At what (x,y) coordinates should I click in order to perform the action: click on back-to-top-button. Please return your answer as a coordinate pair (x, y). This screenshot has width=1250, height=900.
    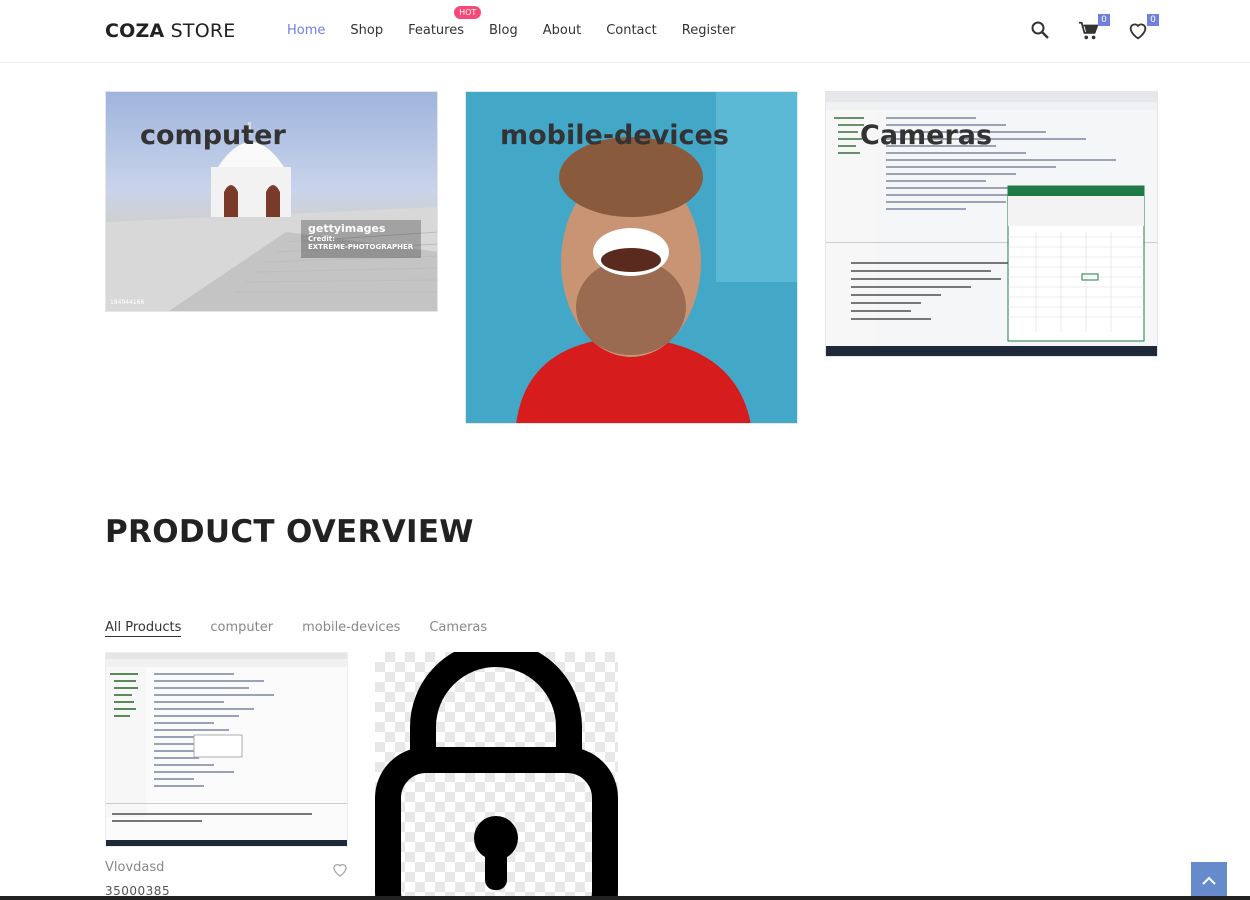
    Looking at the image, I should click on (1209, 881).